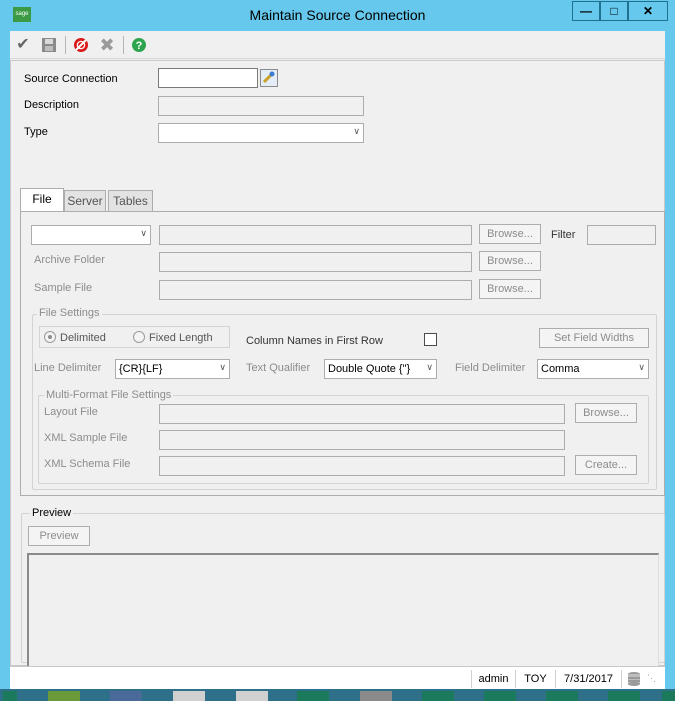 Image resolution: width=675 pixels, height=701 pixels. What do you see at coordinates (71, 79) in the screenshot?
I see `source-connection-label: Source Connection` at bounding box center [71, 79].